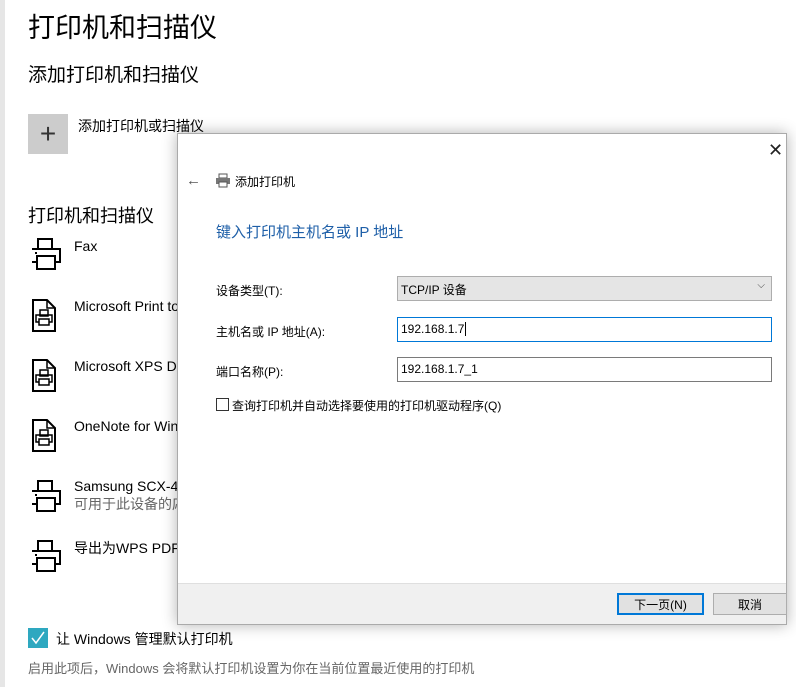 The width and height of the screenshot is (796, 687). What do you see at coordinates (108, 381) in the screenshot?
I see `printer-list-item: Microsoft XPS Do` at bounding box center [108, 381].